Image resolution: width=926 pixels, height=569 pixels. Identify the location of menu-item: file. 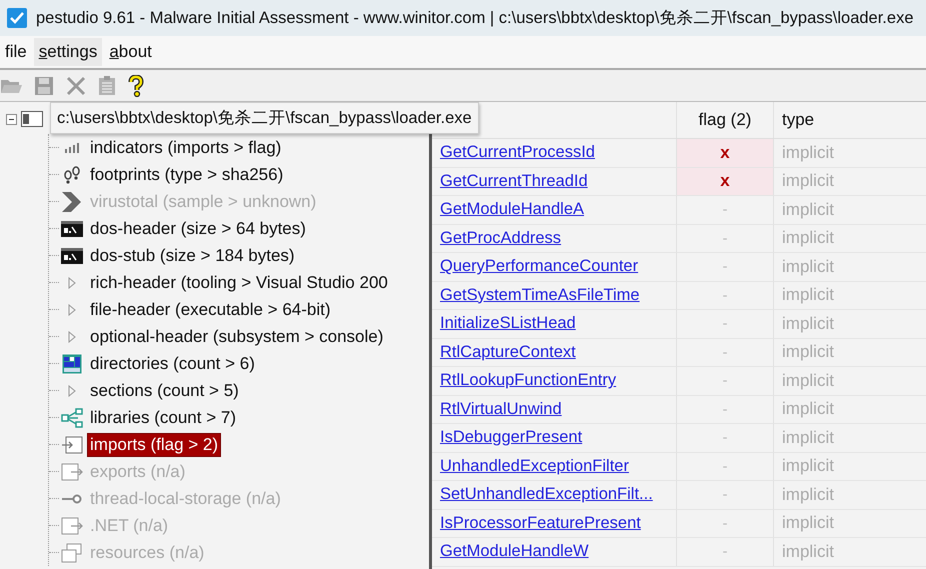
(16, 52).